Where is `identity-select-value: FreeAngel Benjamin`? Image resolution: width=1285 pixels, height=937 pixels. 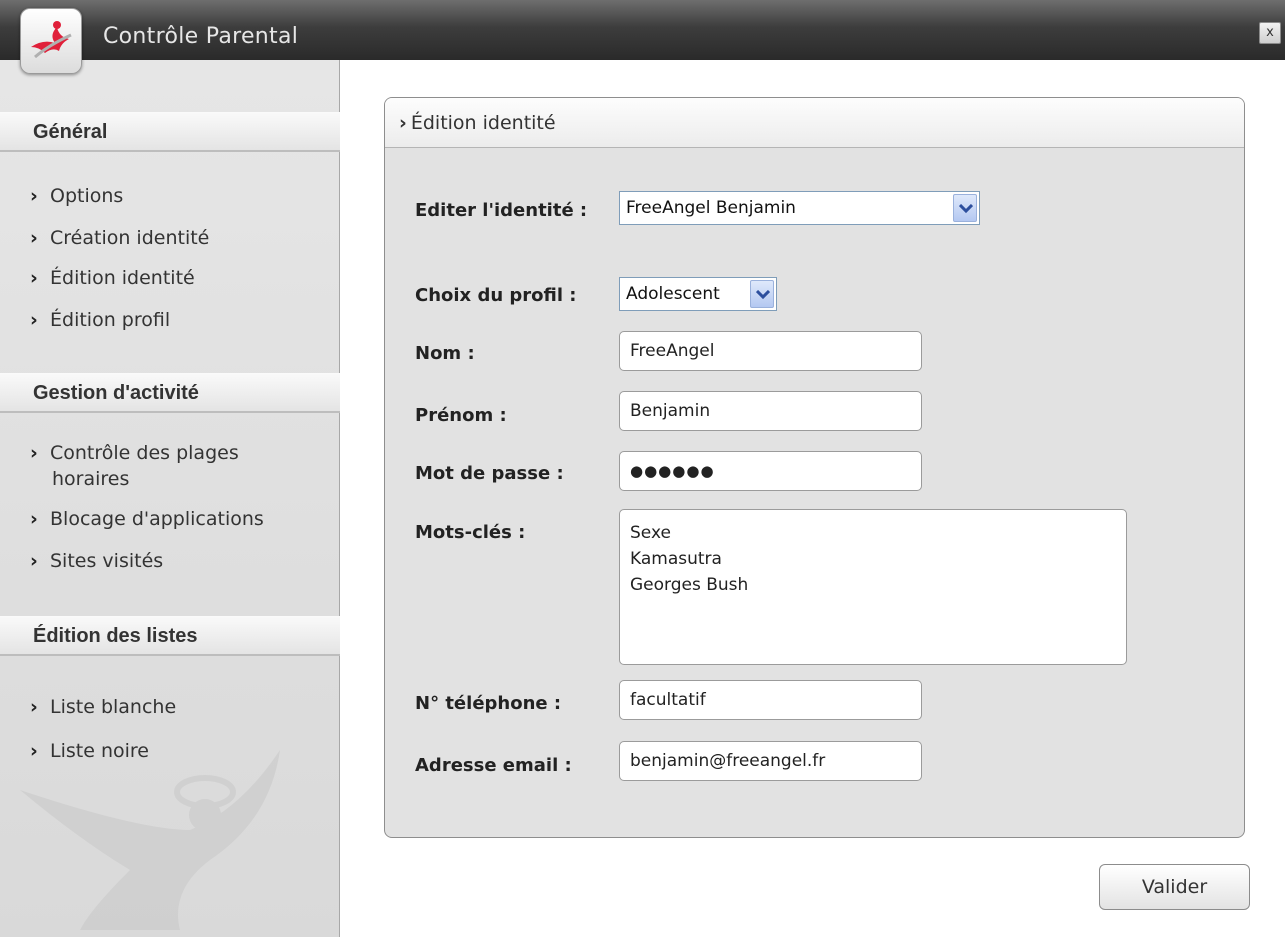
identity-select-value: FreeAngel Benjamin is located at coordinates (711, 208).